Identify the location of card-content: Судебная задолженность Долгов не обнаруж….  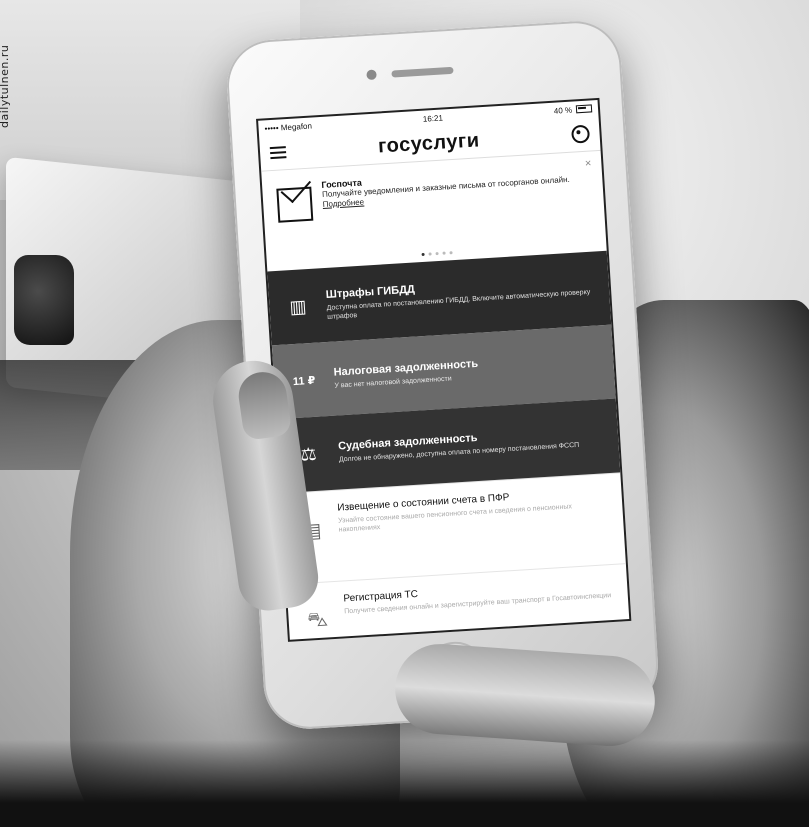
(459, 445).